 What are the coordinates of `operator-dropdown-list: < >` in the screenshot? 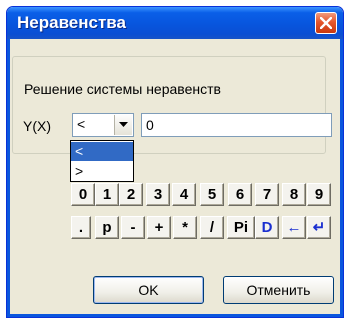 It's located at (102, 161).